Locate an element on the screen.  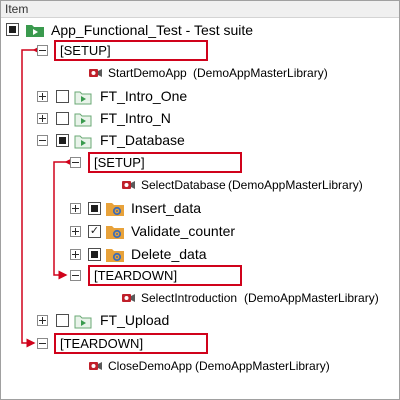
keyword-group-name: Delete_data is located at coordinates (169, 254).